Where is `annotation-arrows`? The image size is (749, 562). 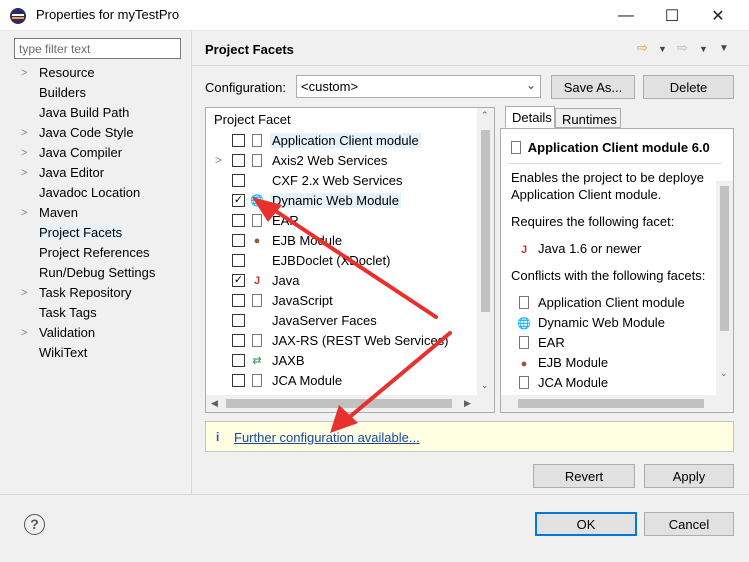 annotation-arrows is located at coordinates (352, 315).